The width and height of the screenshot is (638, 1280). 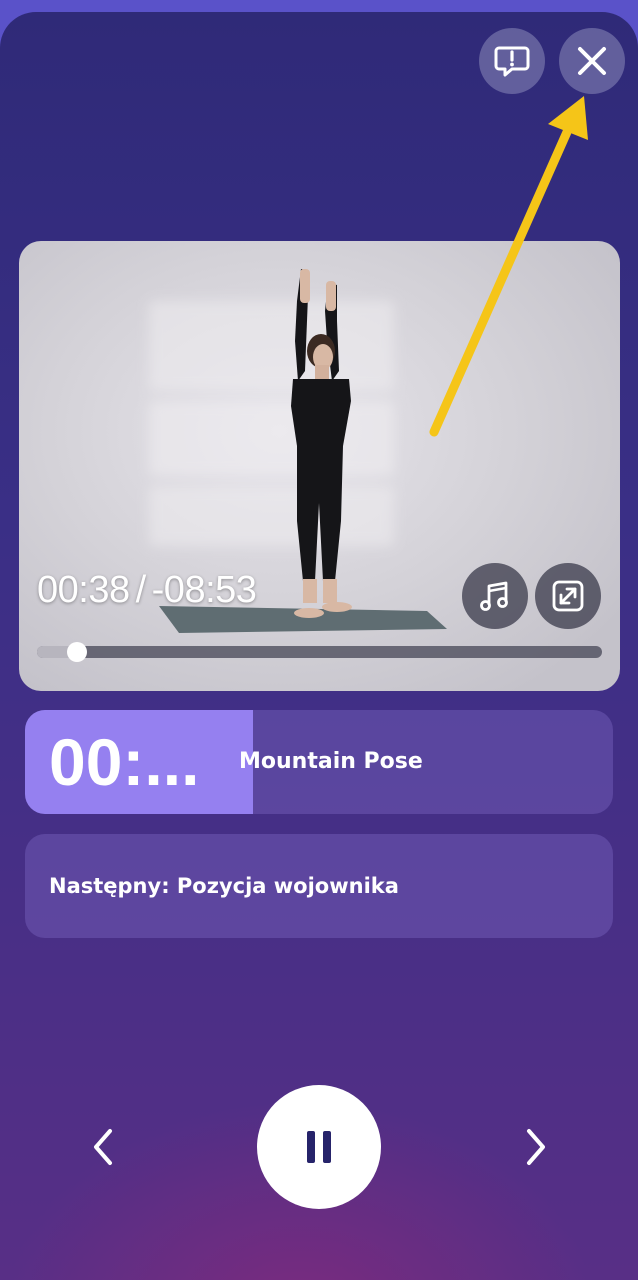 What do you see at coordinates (83, 590) in the screenshot?
I see `elapsed-time: 00:38` at bounding box center [83, 590].